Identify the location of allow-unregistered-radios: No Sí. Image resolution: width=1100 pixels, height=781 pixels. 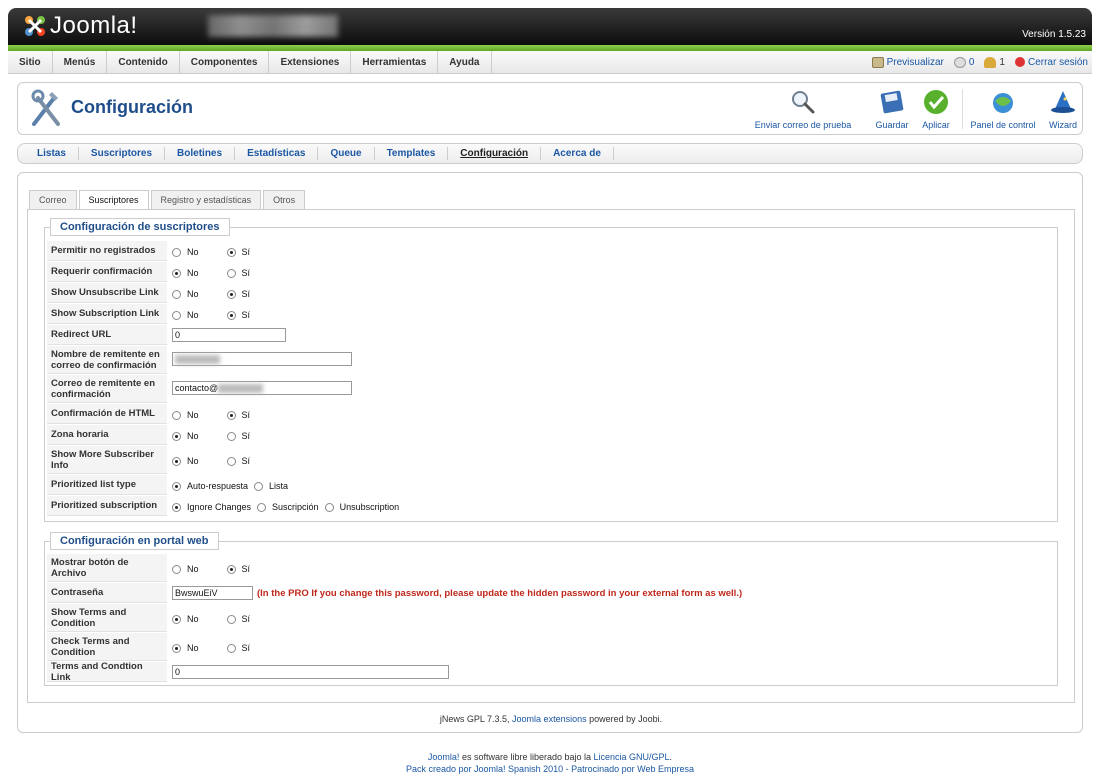
(225, 252).